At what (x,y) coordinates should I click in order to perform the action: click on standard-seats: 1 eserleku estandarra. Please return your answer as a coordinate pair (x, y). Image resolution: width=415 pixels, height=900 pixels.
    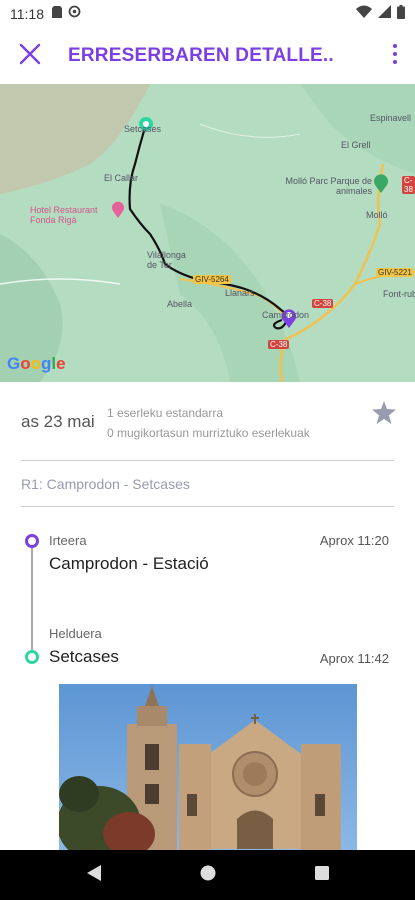
    Looking at the image, I should click on (165, 413).